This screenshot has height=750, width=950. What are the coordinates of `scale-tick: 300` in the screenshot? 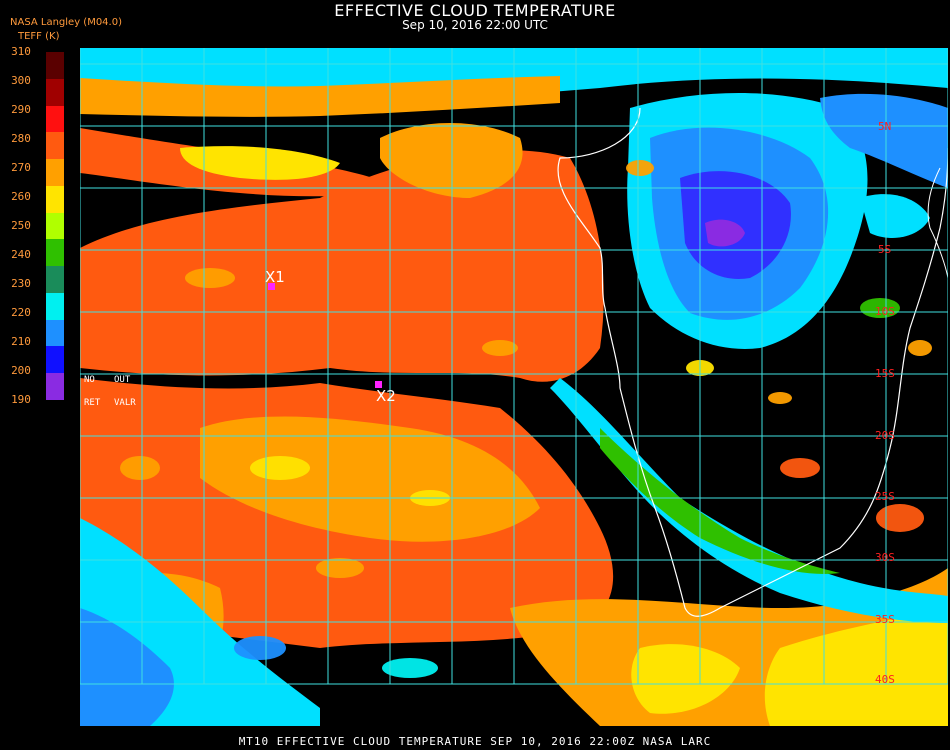 It's located at (21, 80).